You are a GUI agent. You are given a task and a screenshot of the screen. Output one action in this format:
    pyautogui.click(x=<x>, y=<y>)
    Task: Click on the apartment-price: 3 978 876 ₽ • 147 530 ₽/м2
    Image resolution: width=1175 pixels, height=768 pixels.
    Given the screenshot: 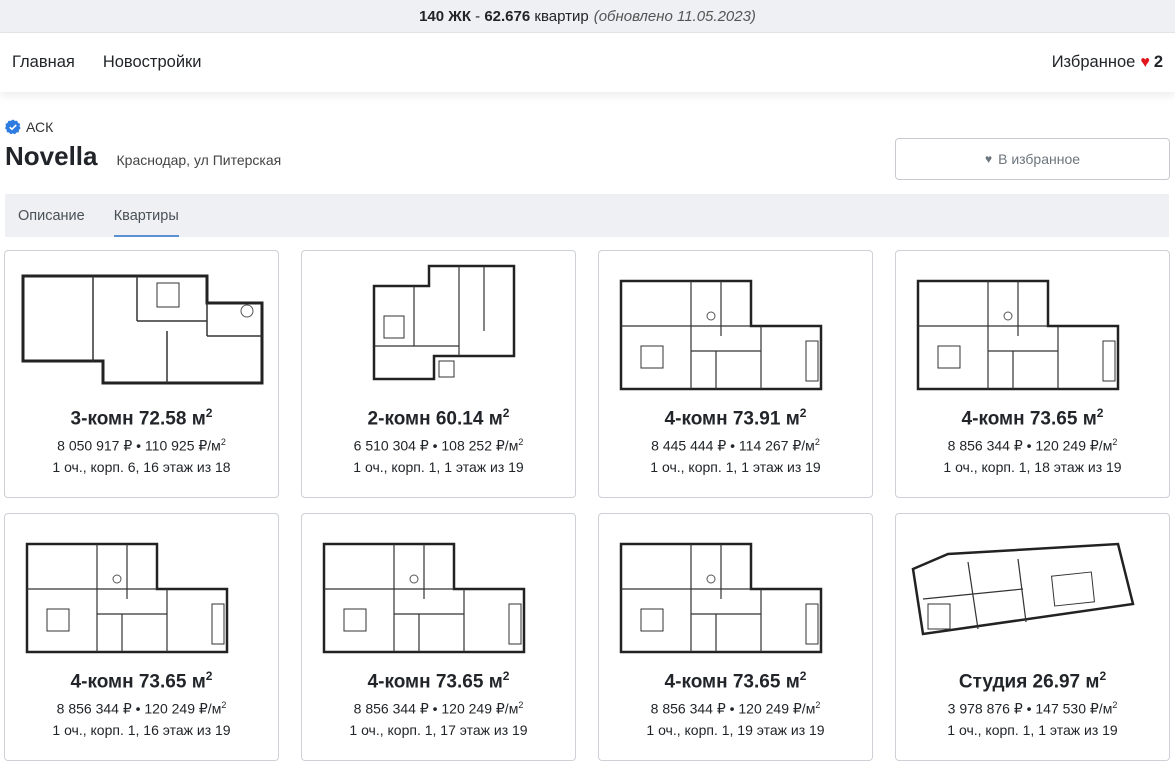 What is the action you would take?
    pyautogui.click(x=1032, y=708)
    